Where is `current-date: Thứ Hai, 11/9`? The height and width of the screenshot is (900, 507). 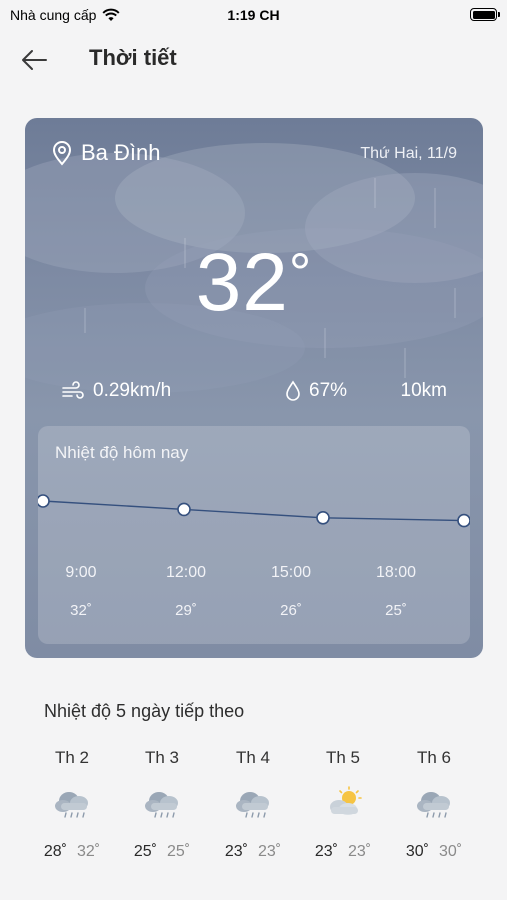
current-date: Thứ Hai, 11/9 is located at coordinates (408, 153).